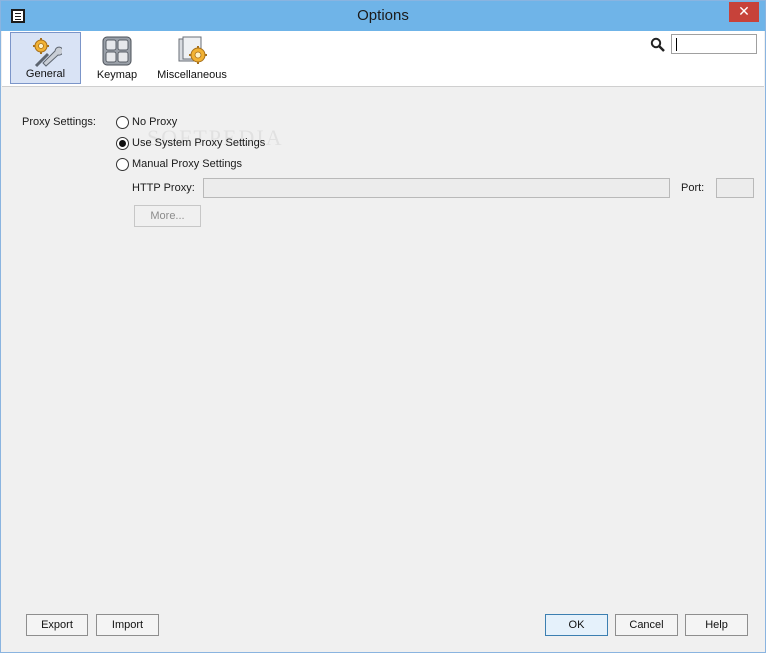 Image resolution: width=766 pixels, height=653 pixels. I want to click on proxy-settings-label: Proxy Settings:, so click(59, 122).